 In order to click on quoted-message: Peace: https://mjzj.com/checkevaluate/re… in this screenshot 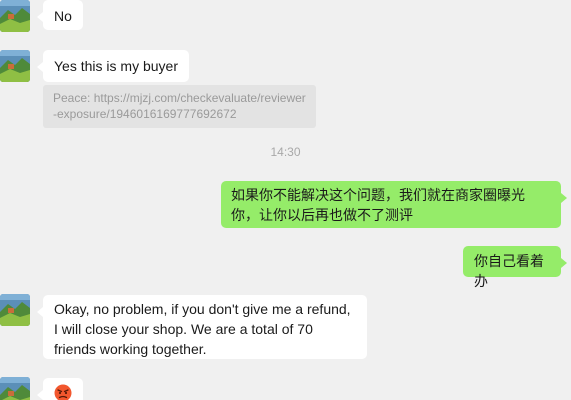, I will do `click(179, 106)`.